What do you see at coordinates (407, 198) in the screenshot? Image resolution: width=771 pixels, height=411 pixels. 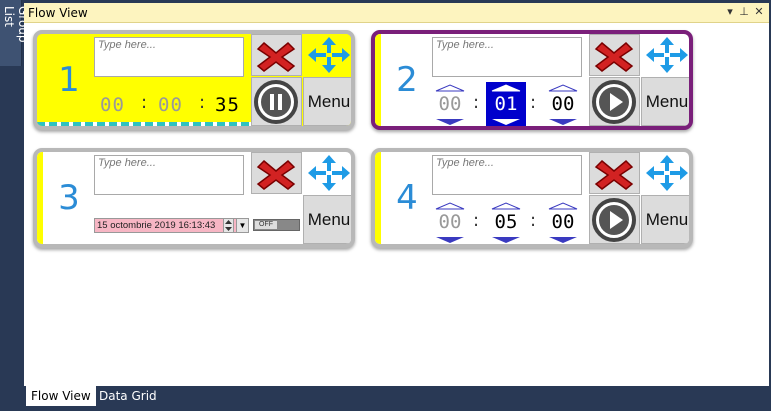 I see `card-number: 4` at bounding box center [407, 198].